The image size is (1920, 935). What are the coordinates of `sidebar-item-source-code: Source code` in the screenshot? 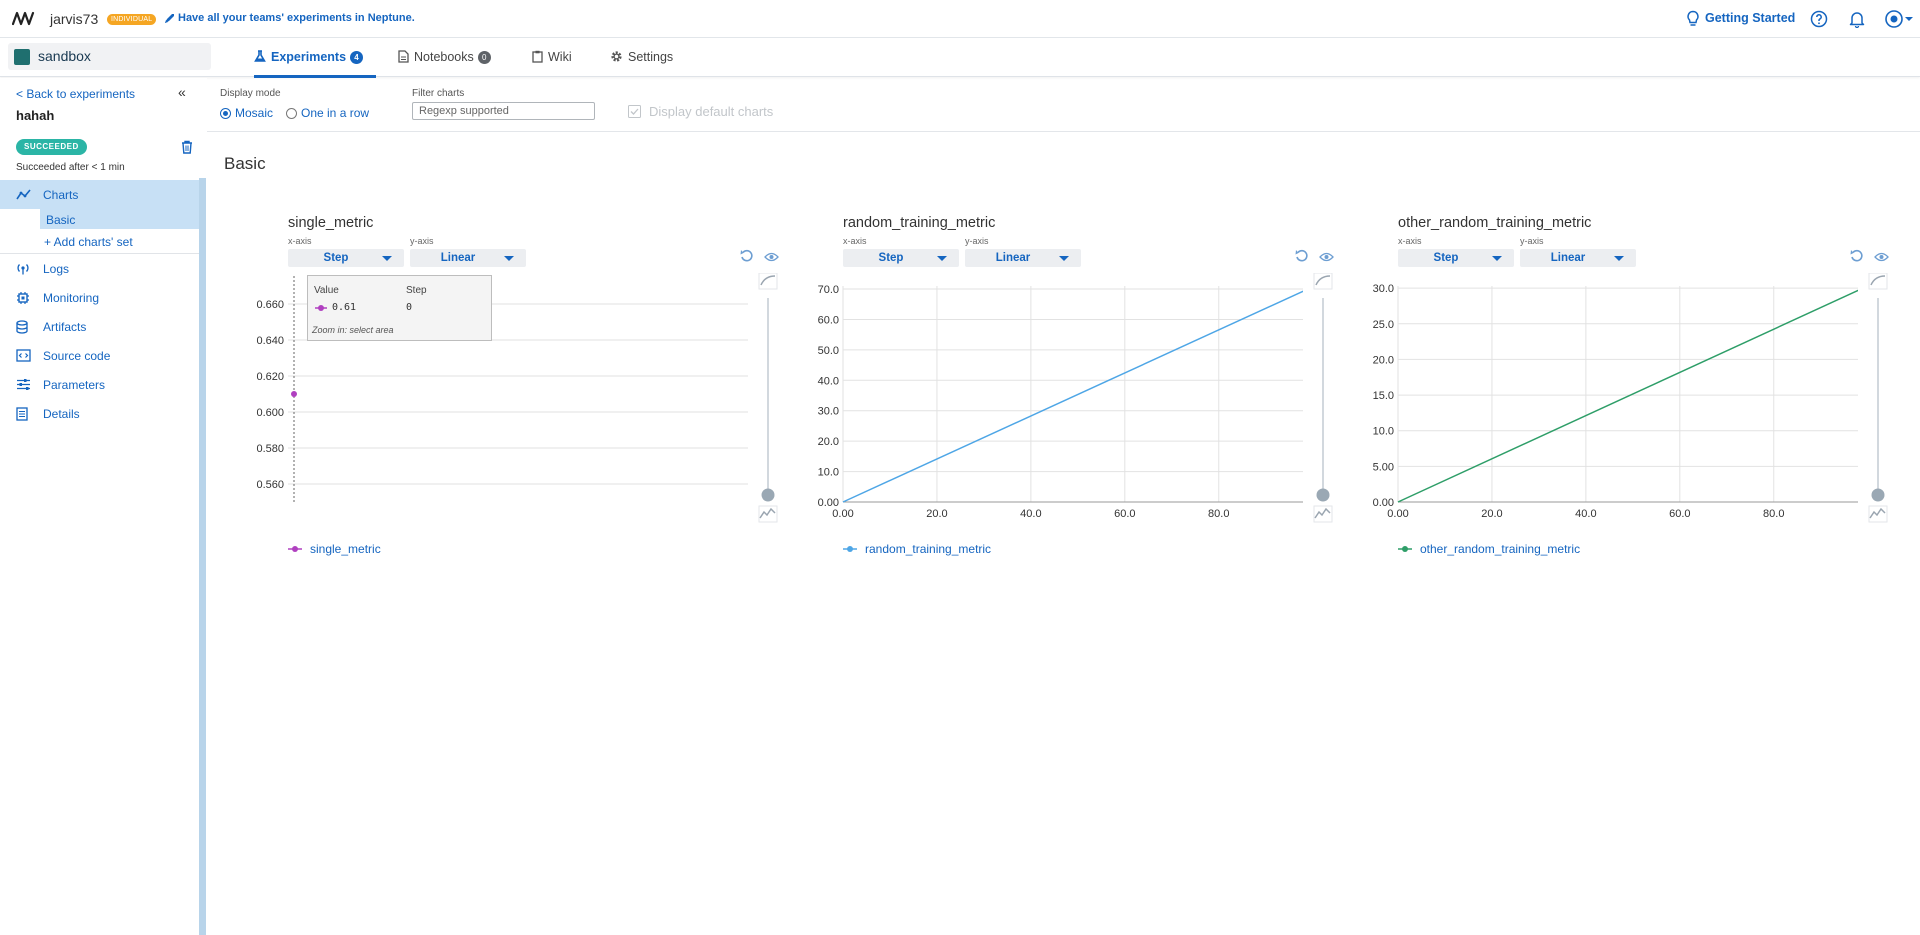 It's located at (99, 355).